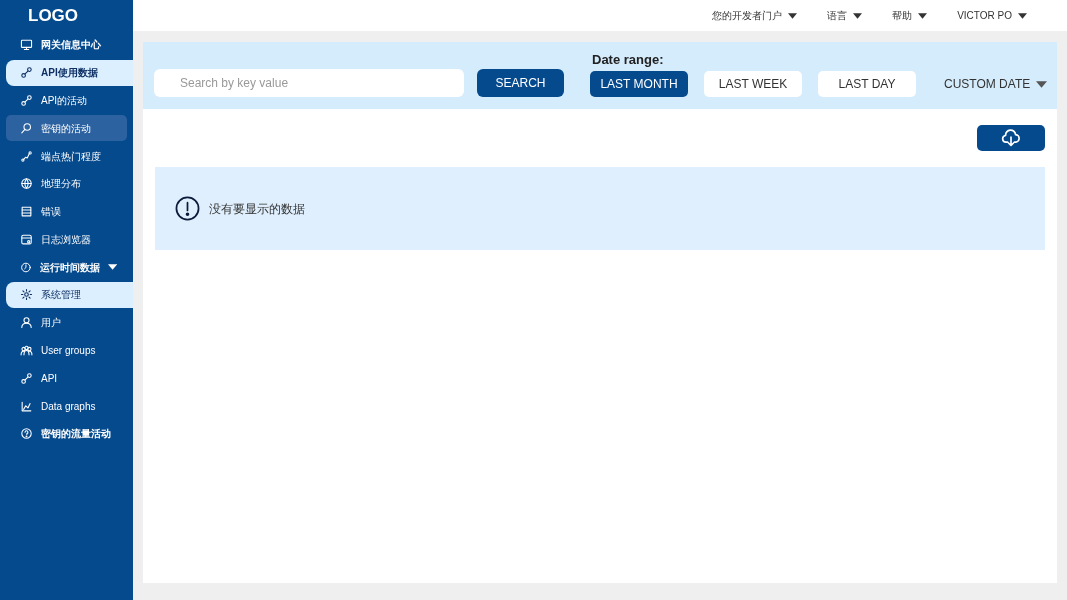  Describe the element at coordinates (26, 434) in the screenshot. I see `question-circle-icon` at that location.